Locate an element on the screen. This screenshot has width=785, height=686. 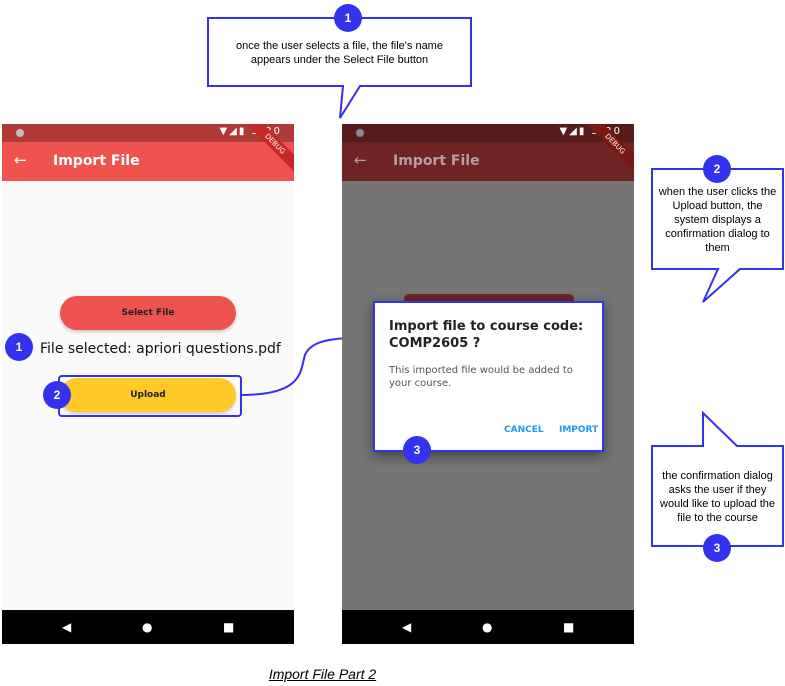
nav-recent-icon-dim: ■ is located at coordinates (569, 627).